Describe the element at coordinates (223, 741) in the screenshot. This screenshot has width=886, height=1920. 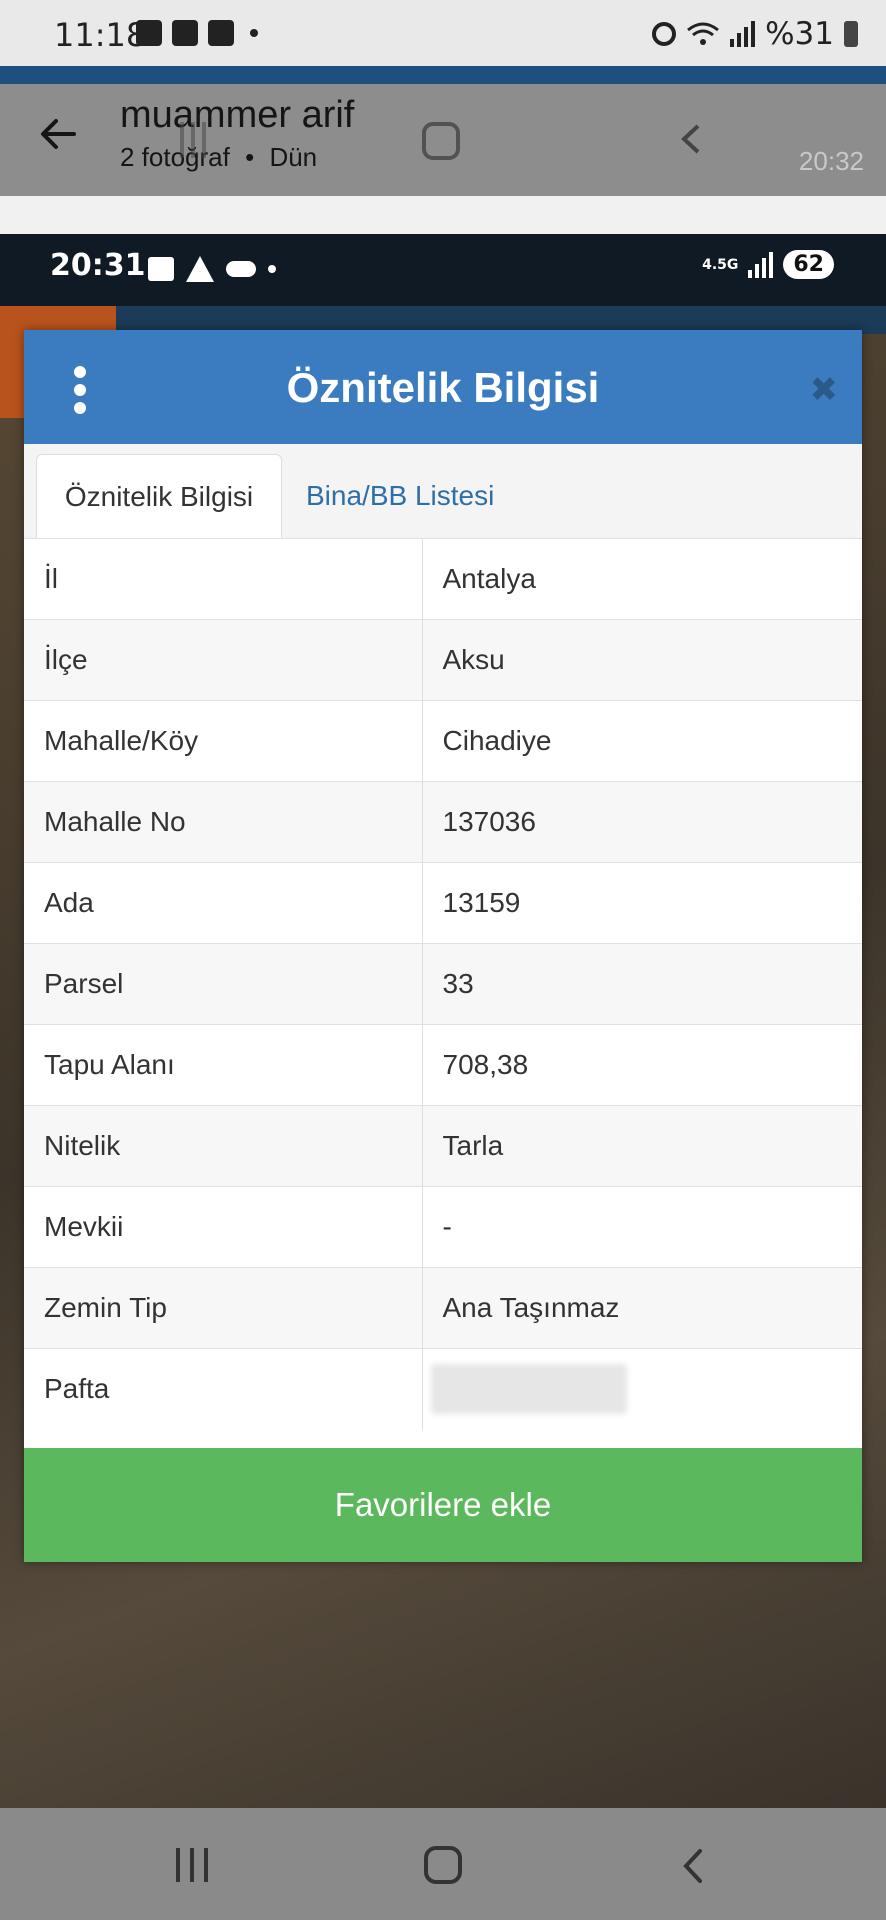
I see `attribute-key: Mahalle/Köy` at that location.